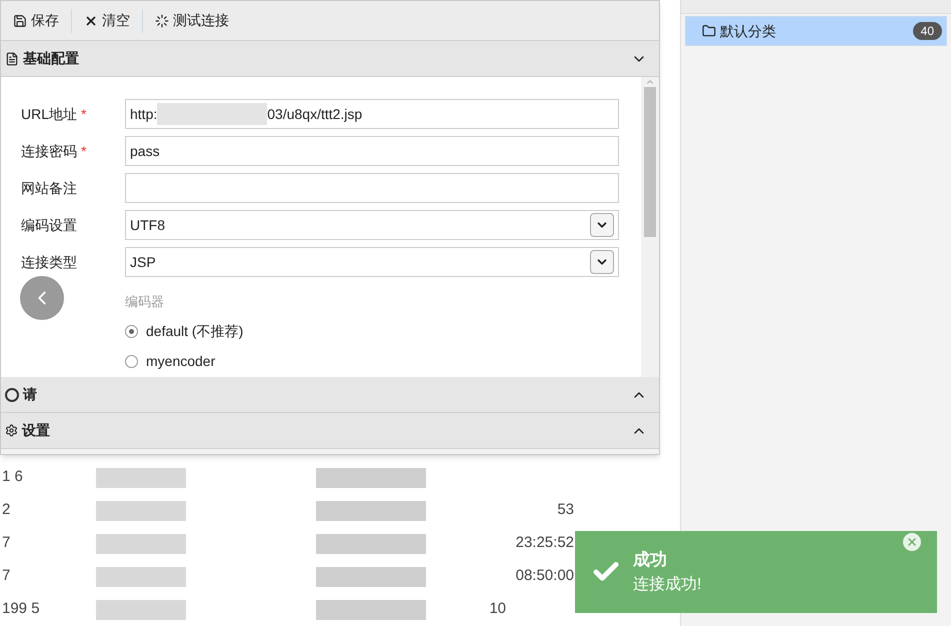  What do you see at coordinates (143, 262) in the screenshot?
I see `field-value: JSP` at bounding box center [143, 262].